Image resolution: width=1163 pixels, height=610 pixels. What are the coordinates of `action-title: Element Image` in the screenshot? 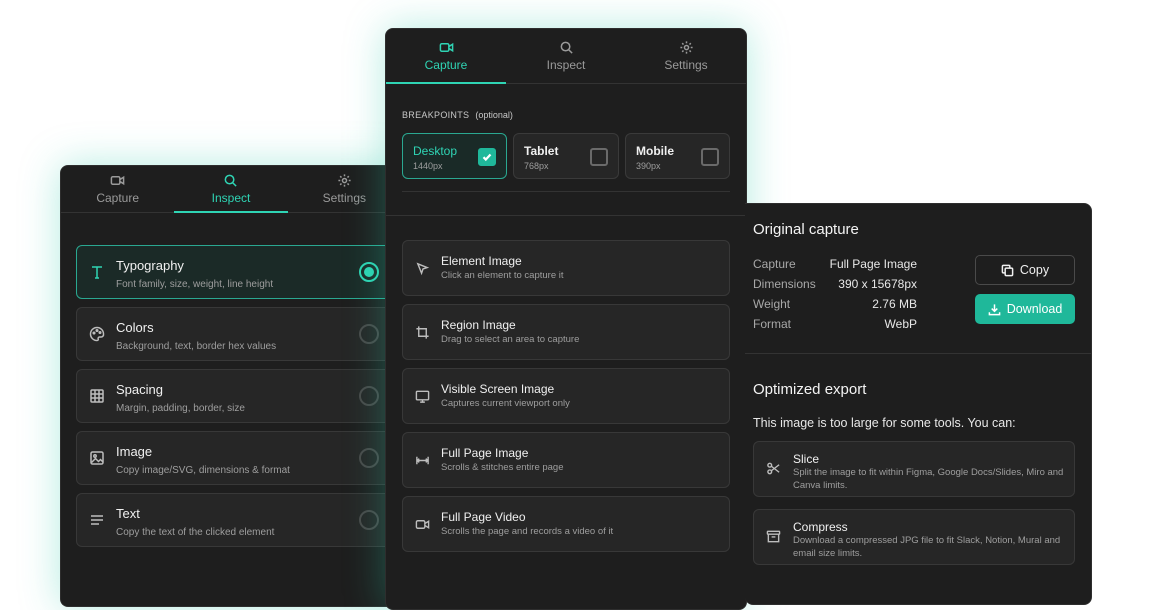 It's located at (481, 261).